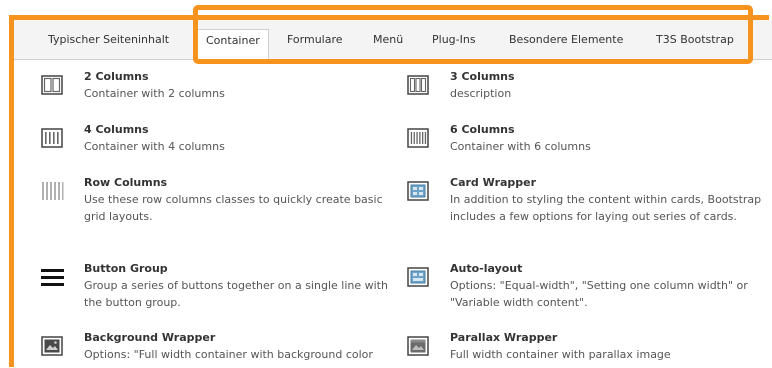  What do you see at coordinates (150, 337) in the screenshot?
I see `item-title: Background Wrapper` at bounding box center [150, 337].